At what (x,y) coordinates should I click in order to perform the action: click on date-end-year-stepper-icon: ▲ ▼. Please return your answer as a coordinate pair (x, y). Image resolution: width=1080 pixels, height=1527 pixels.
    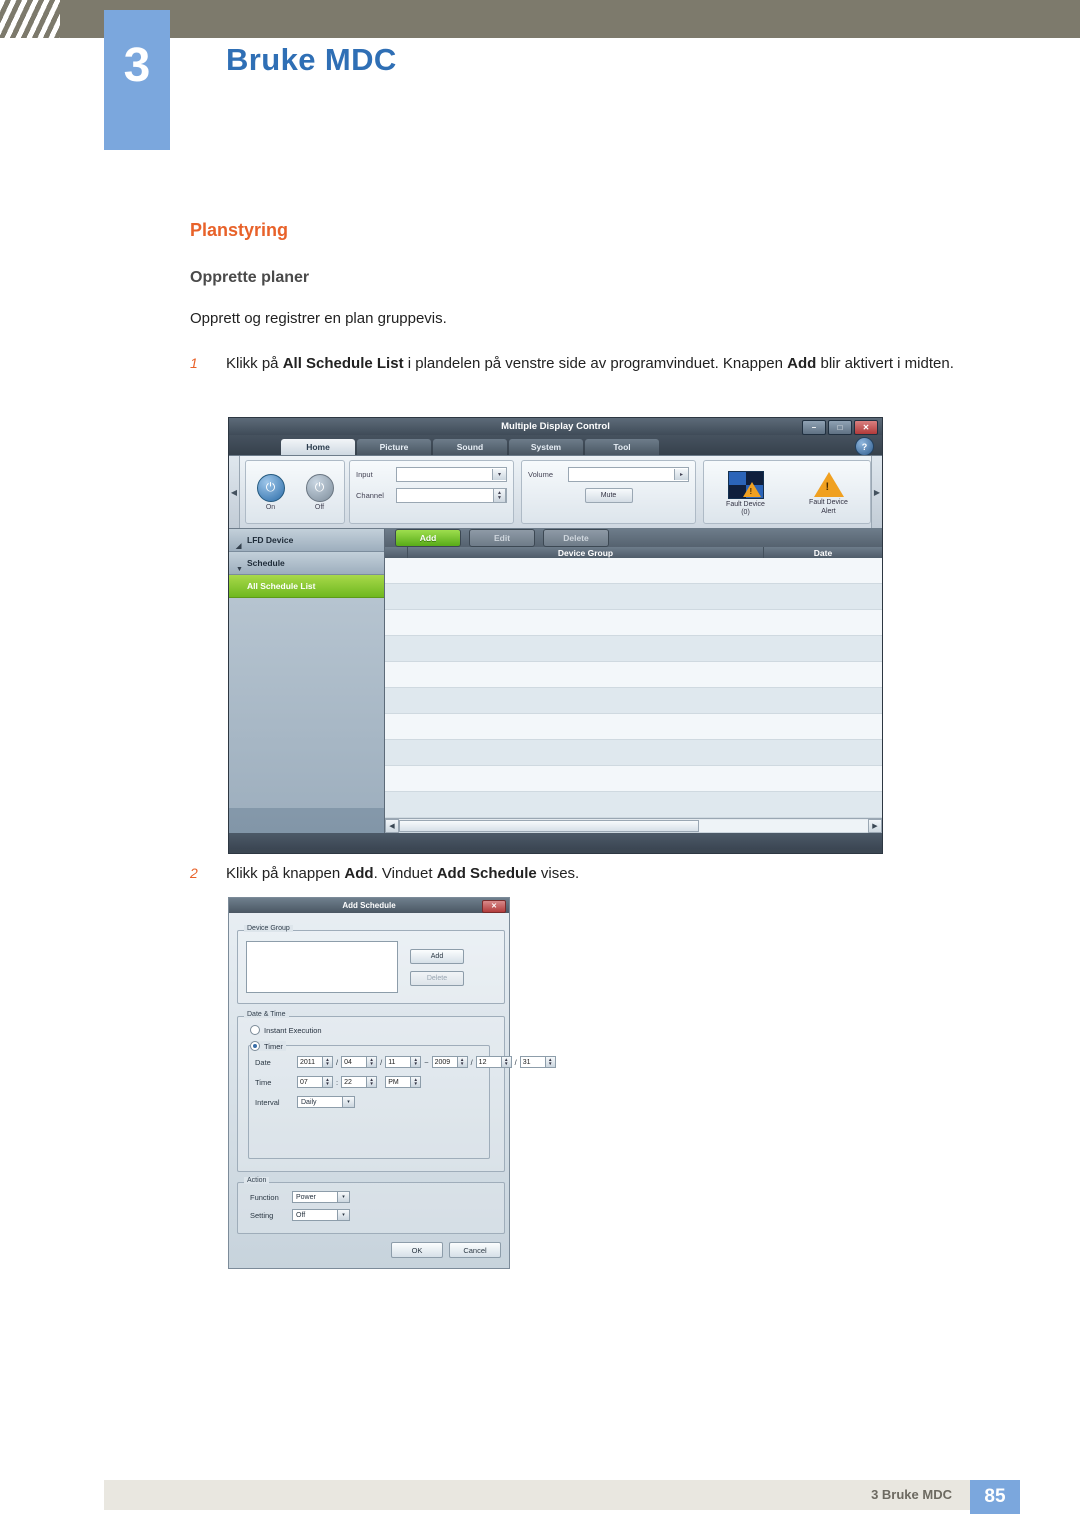
    Looking at the image, I should click on (462, 1062).